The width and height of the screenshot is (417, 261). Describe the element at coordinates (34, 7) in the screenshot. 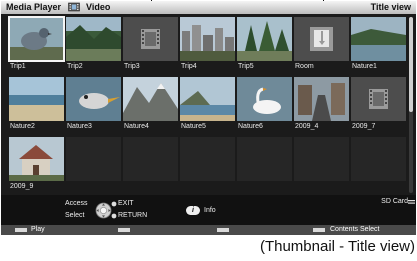

I see `app-title: Media Player` at that location.